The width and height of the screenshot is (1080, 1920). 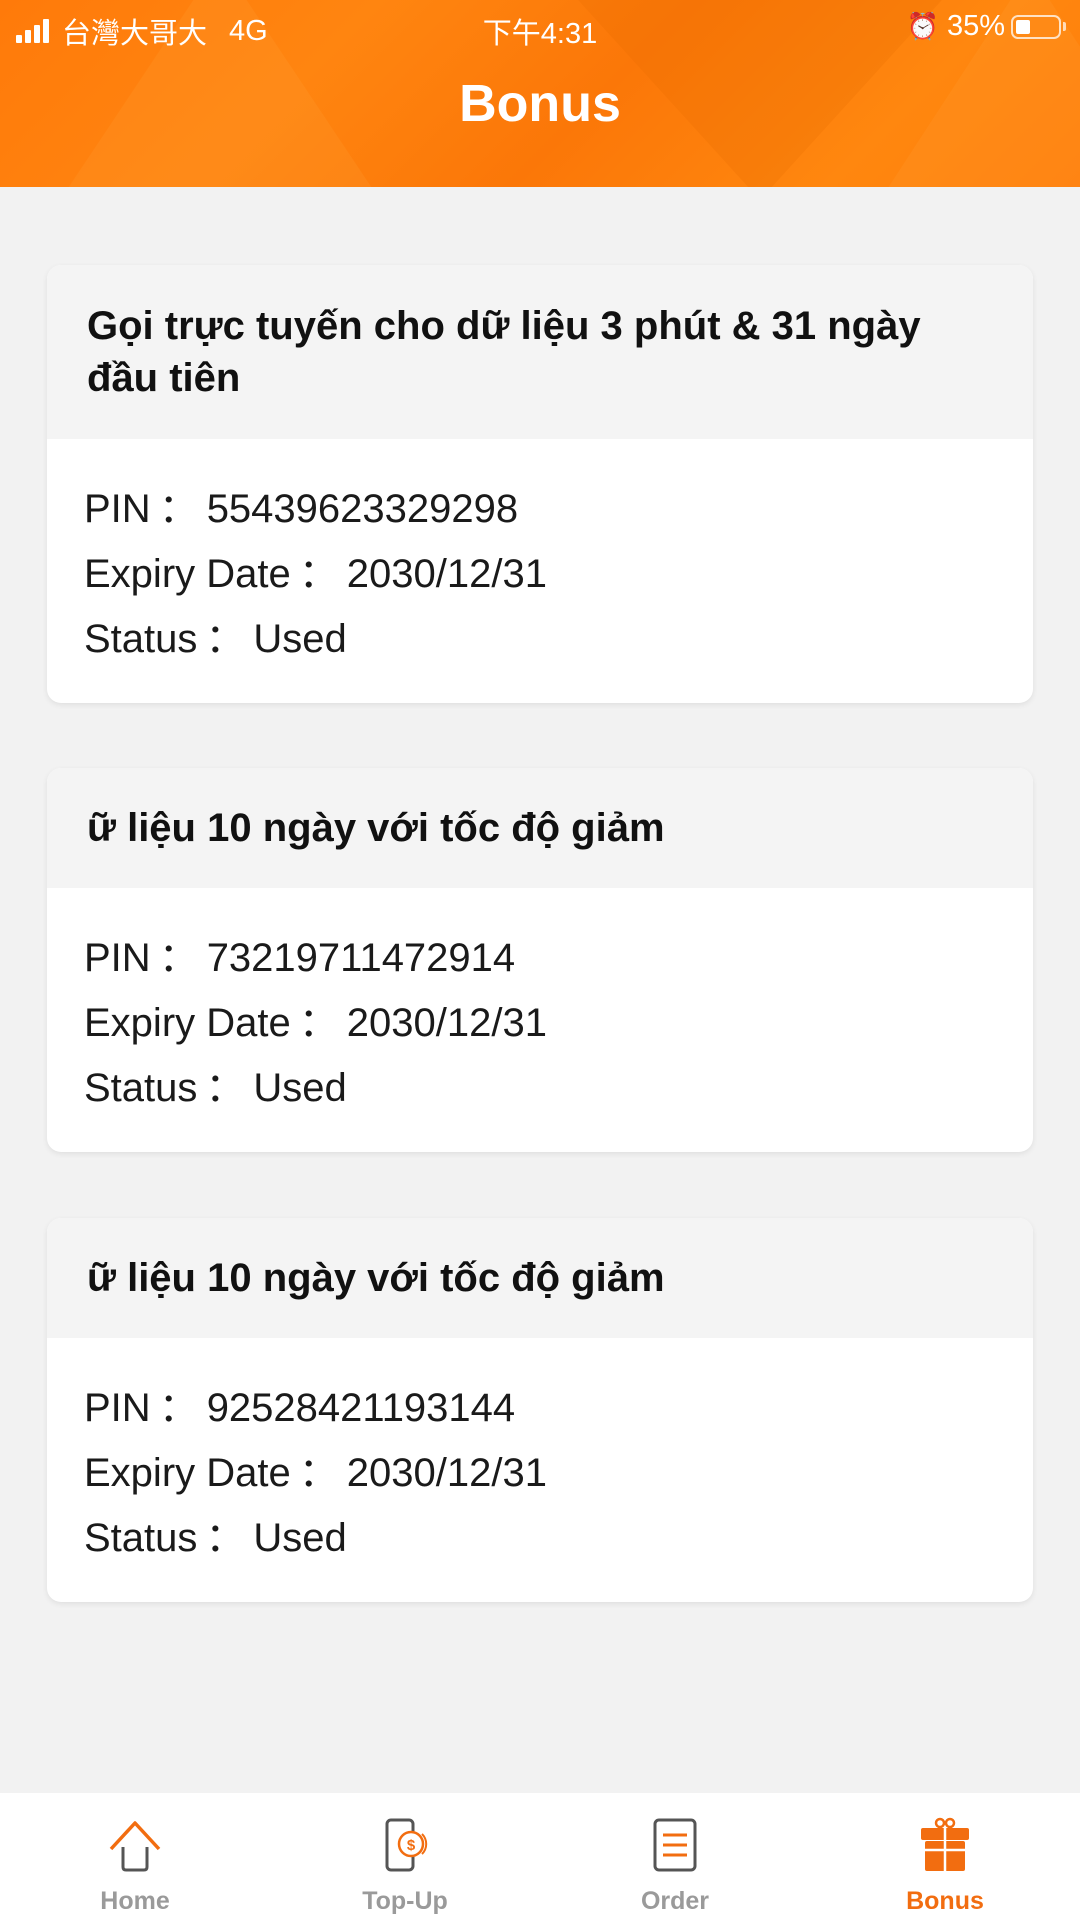 I want to click on page-title: Bonus, so click(x=540, y=104).